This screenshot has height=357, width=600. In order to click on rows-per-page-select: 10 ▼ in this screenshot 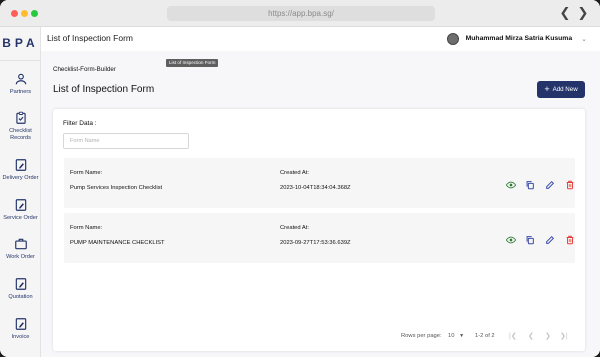, I will do `click(456, 336)`.